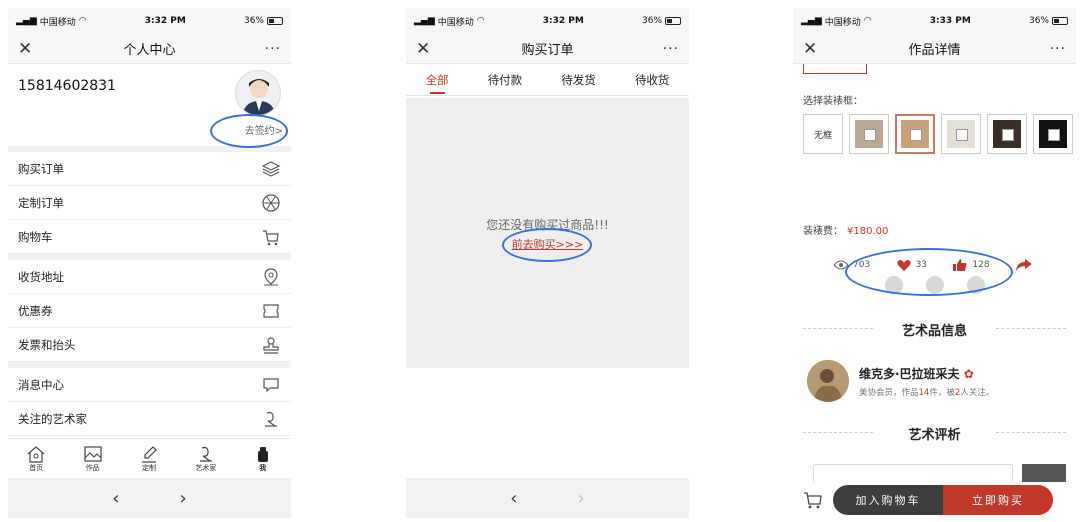  Describe the element at coordinates (149, 385) in the screenshot. I see `menu-item-messages: 消息中心` at that location.